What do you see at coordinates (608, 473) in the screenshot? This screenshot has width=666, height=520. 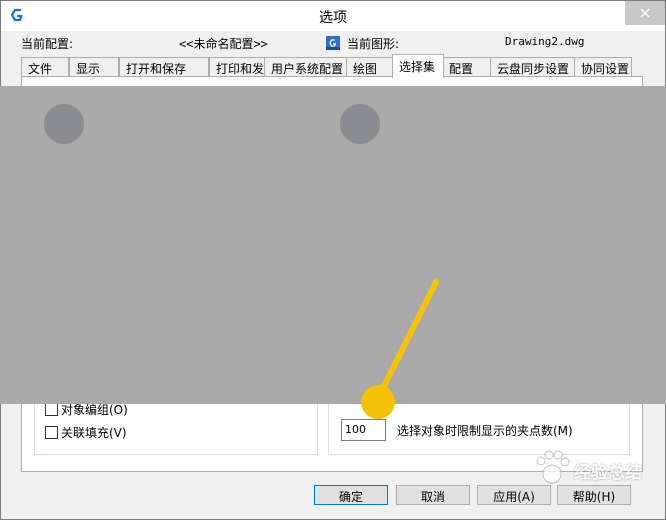 I see `watermark-text: 经验总结` at bounding box center [608, 473].